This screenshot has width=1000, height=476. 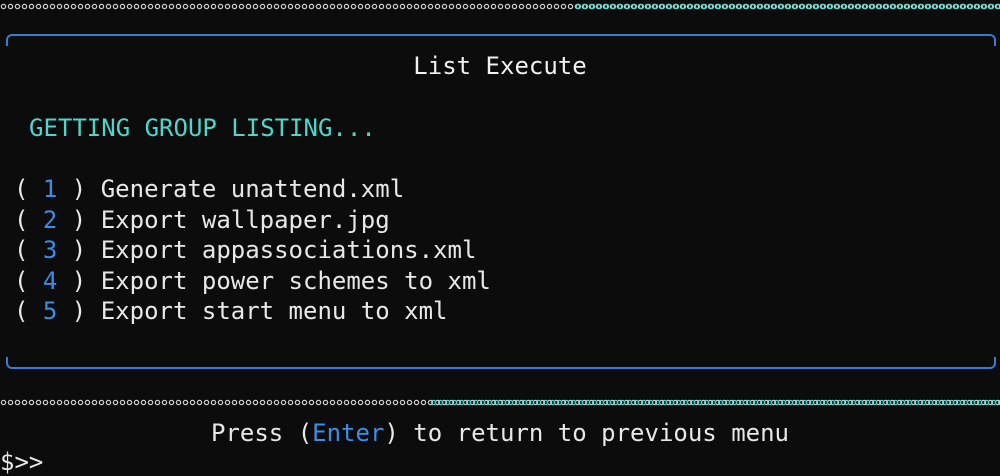 I want to click on menu-item-1: ( 1 ) Generate unattend.xml, so click(x=252, y=189).